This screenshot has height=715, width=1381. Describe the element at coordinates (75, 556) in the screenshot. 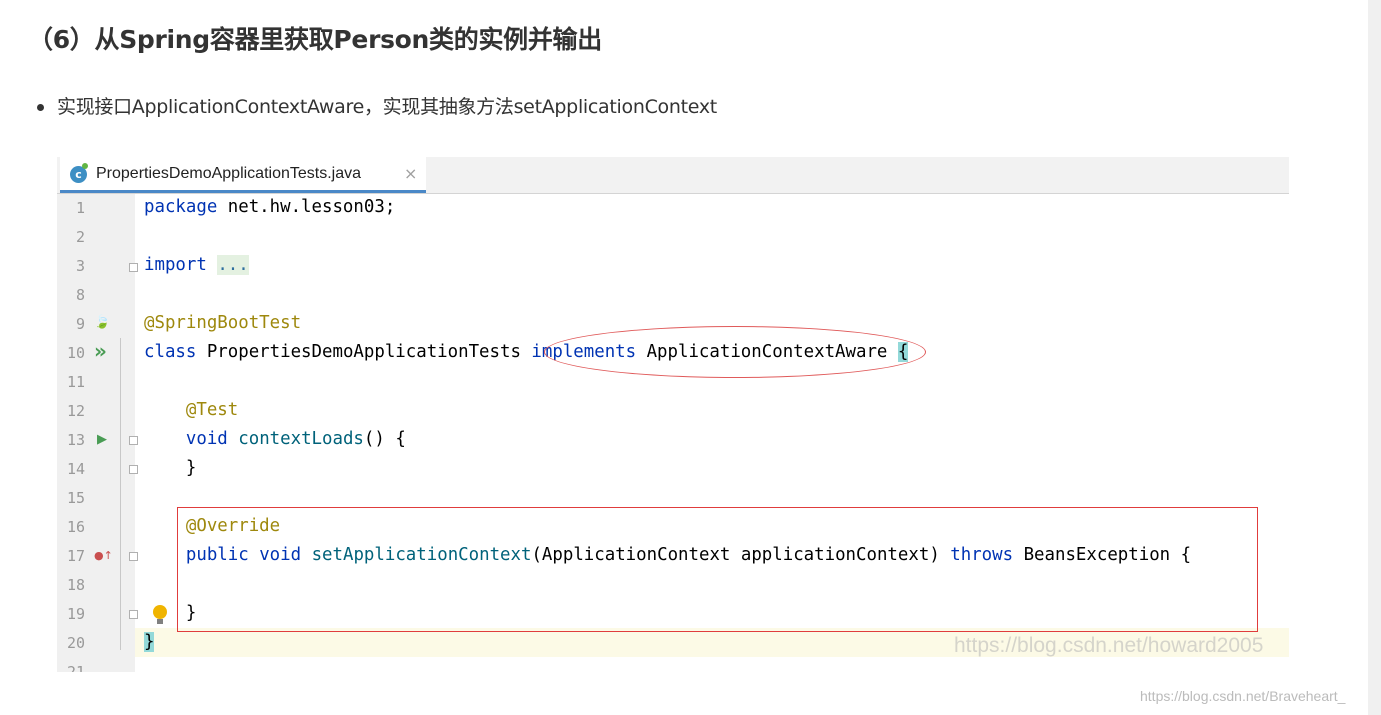

I see `line-number: 17` at that location.